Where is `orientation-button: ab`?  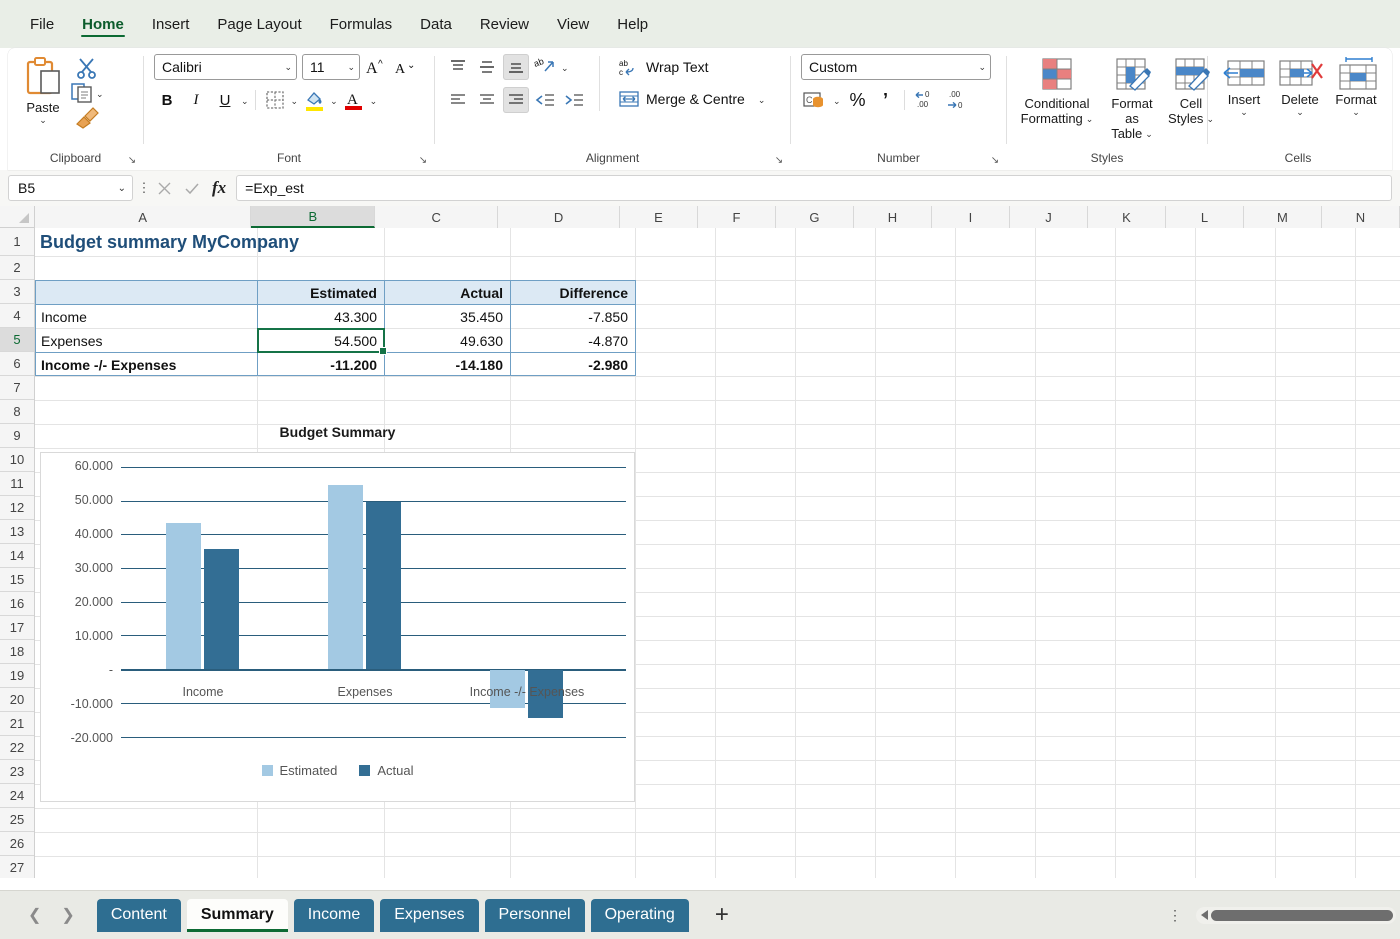
orientation-button: ab is located at coordinates (545, 67).